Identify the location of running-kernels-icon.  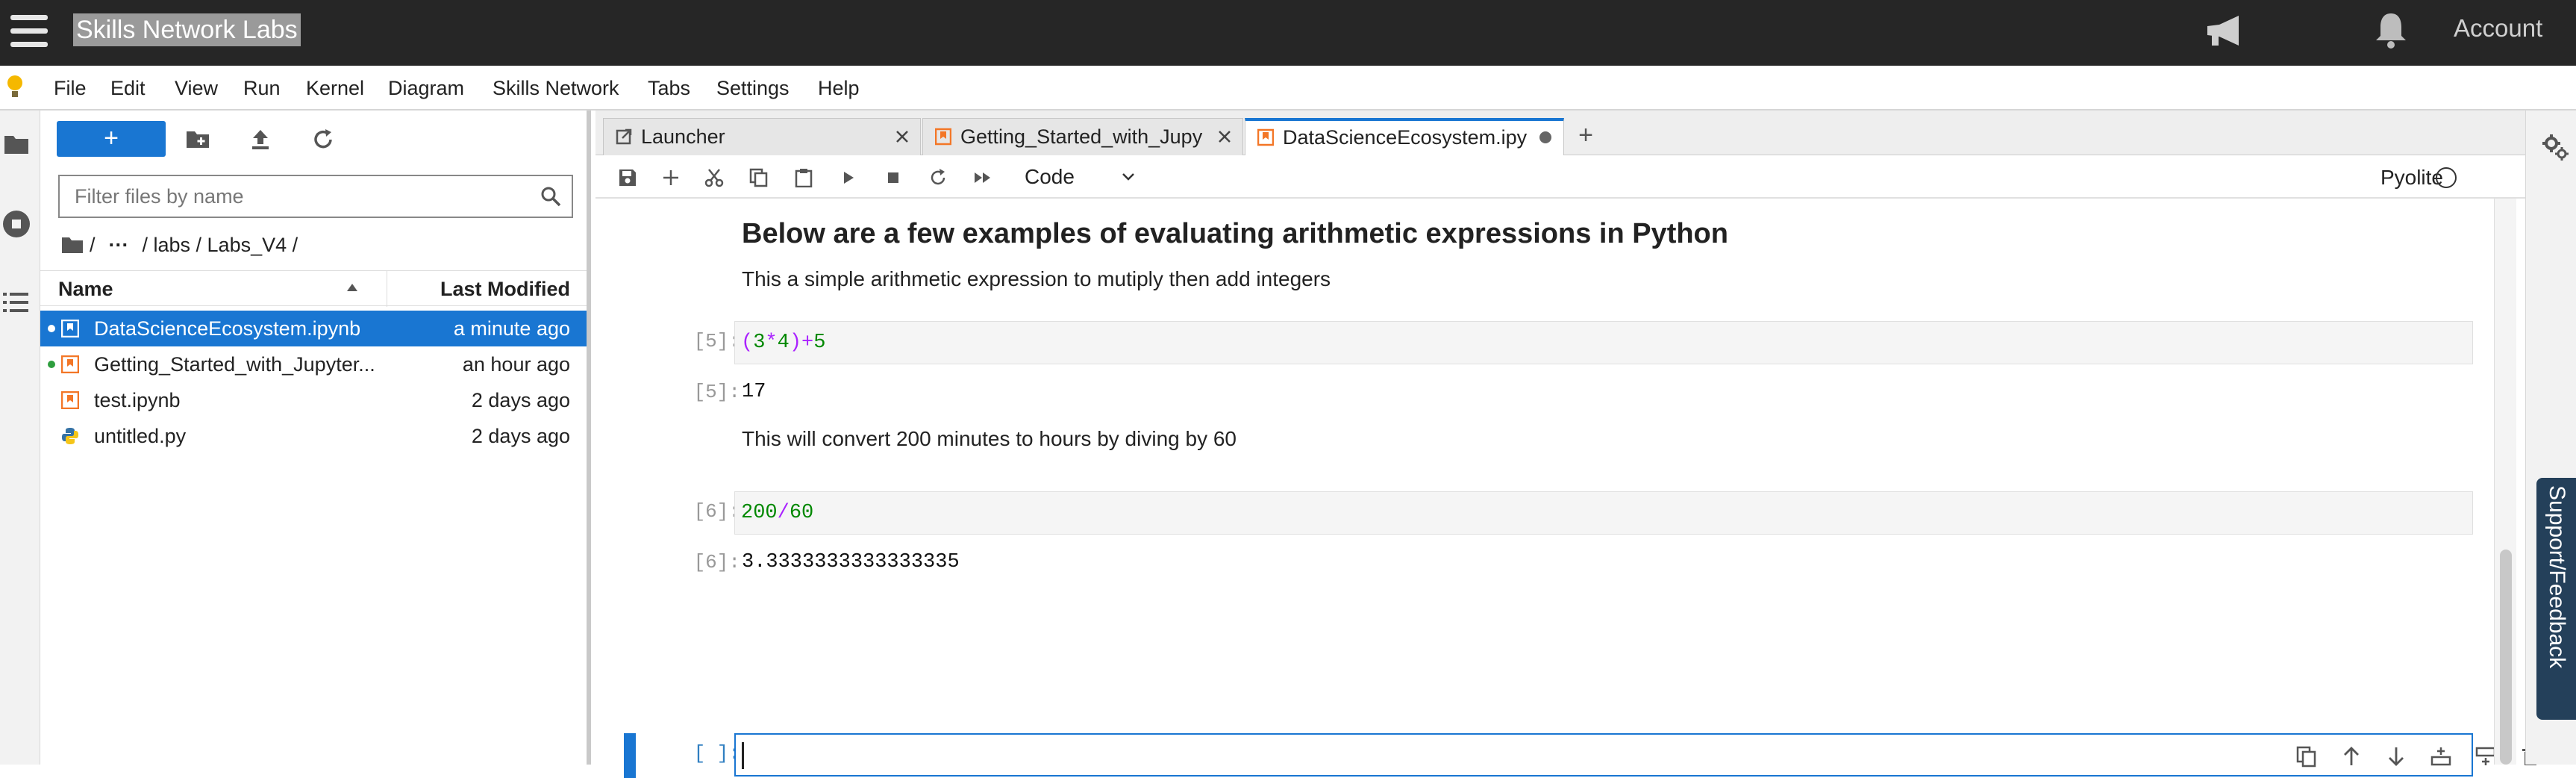
(16, 224).